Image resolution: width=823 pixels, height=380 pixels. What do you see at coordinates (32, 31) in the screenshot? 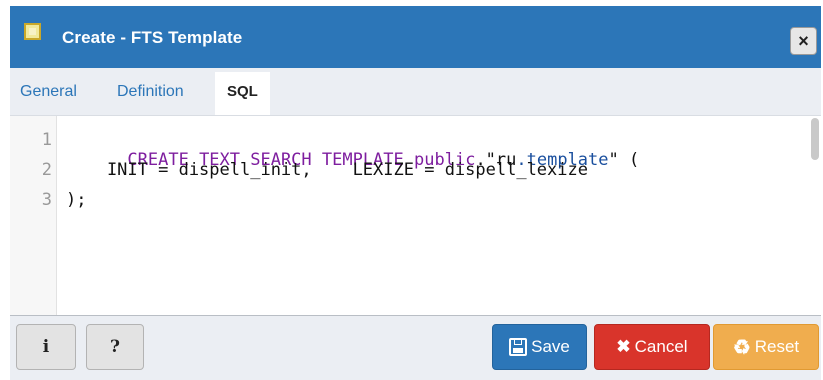
I see `fts-template-icon` at bounding box center [32, 31].